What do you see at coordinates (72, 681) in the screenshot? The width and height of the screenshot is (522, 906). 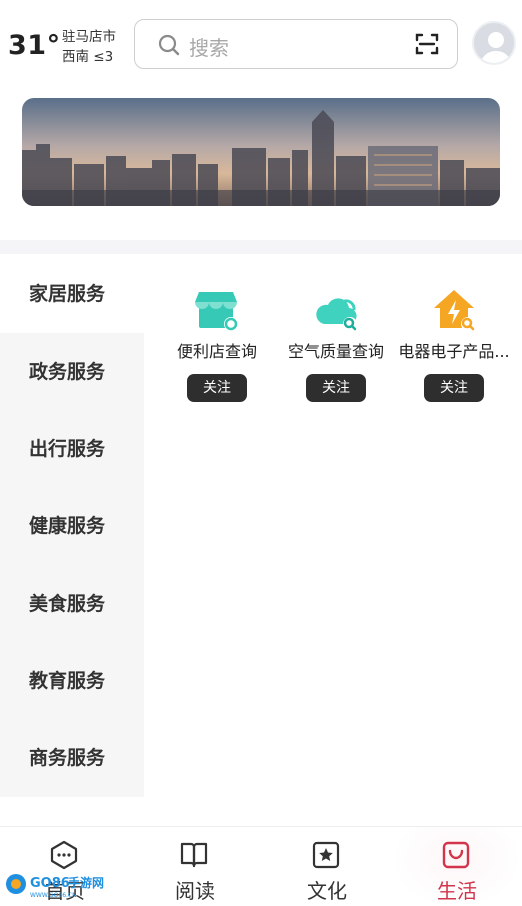 I see `category-education-service: 教育服务` at bounding box center [72, 681].